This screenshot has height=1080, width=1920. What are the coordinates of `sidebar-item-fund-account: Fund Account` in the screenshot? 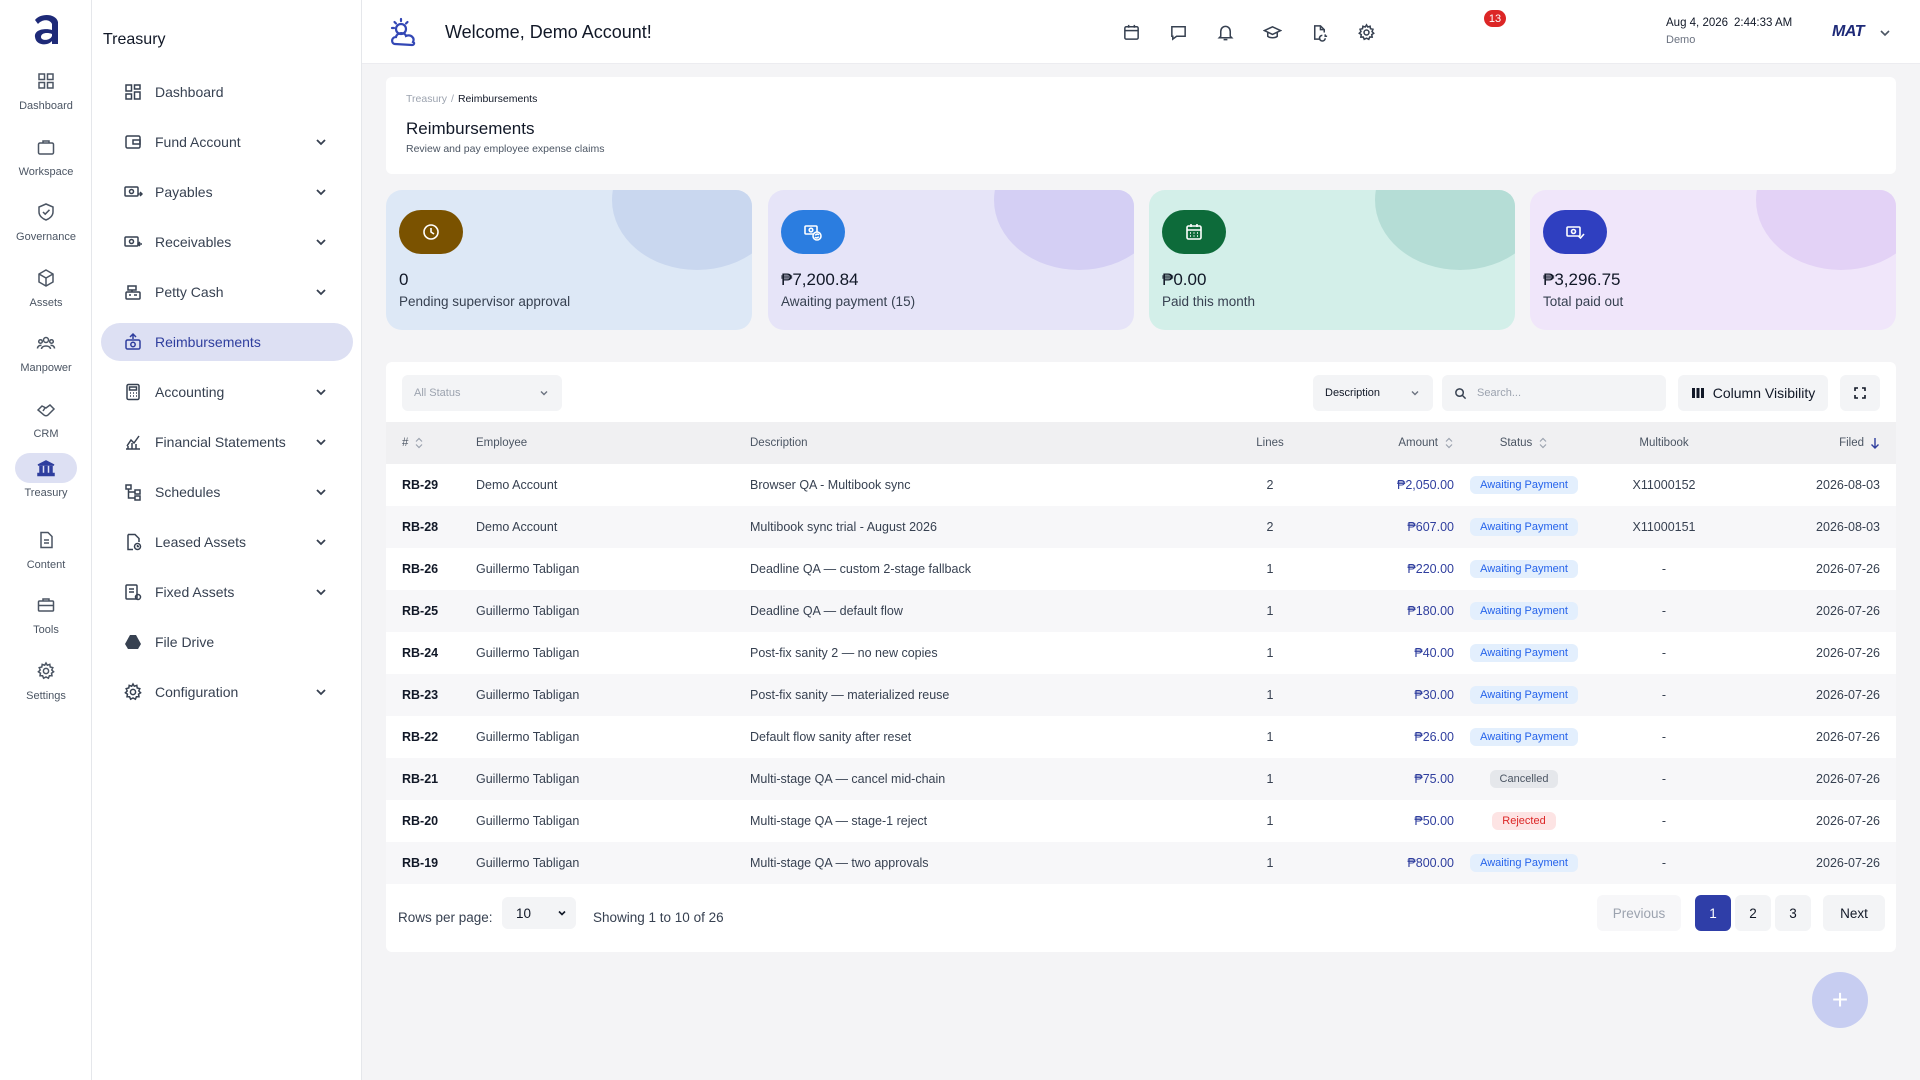 It's located at (227, 142).